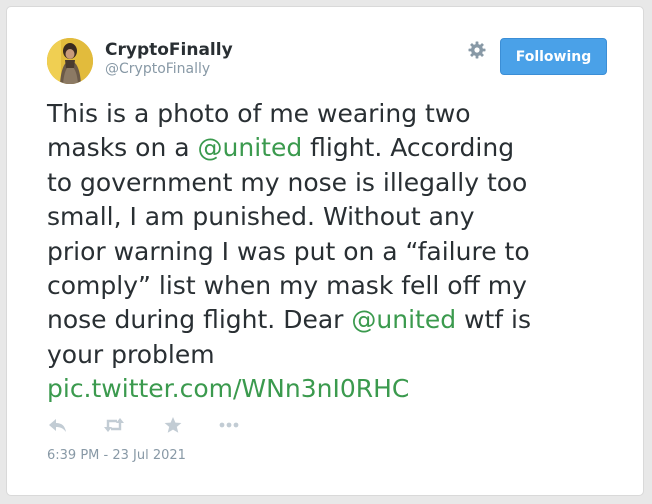  I want to click on more-icon, so click(229, 425).